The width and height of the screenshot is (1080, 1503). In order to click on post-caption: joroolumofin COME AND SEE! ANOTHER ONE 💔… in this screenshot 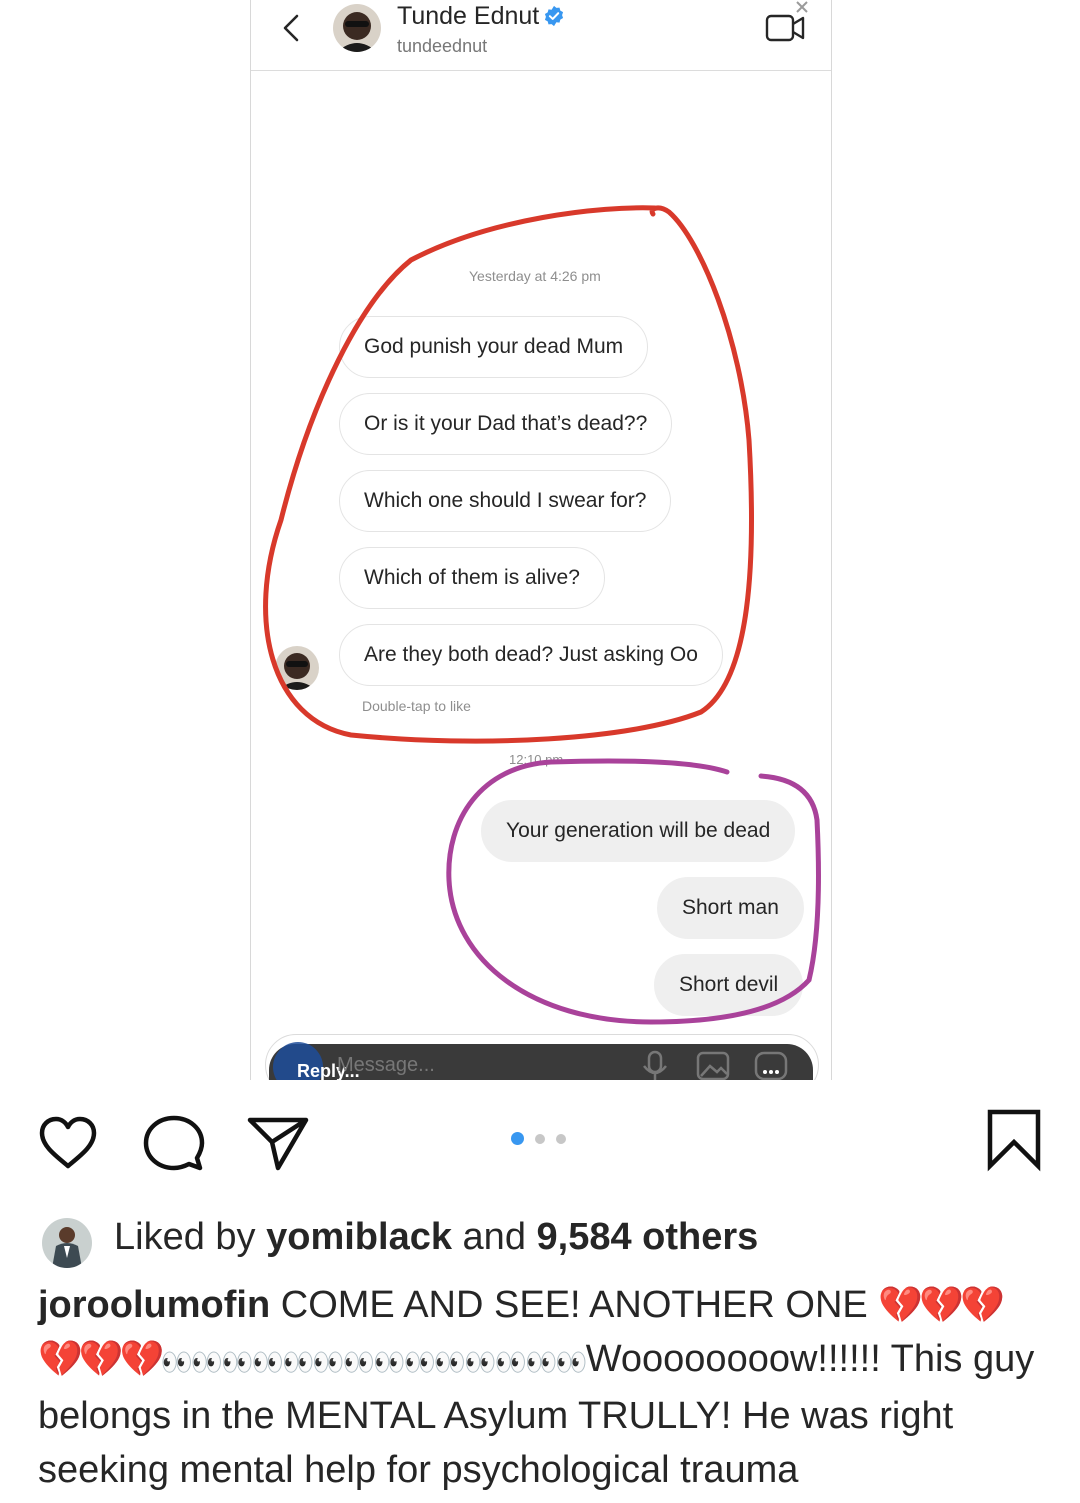, I will do `click(543, 1387)`.